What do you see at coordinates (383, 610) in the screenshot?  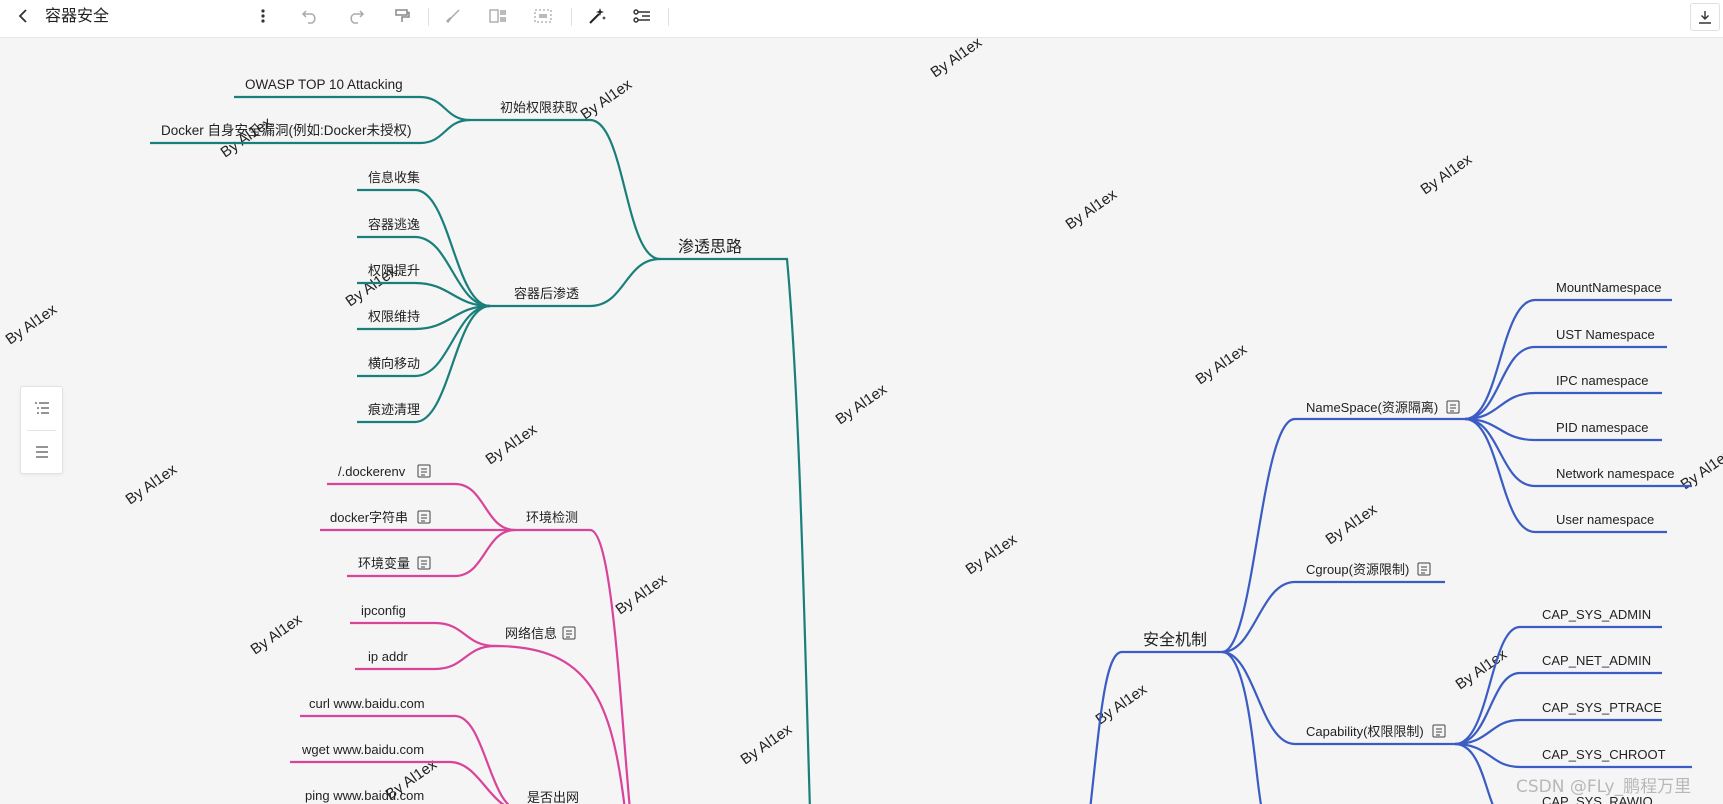 I see `node-ipconfig: ipconfig` at bounding box center [383, 610].